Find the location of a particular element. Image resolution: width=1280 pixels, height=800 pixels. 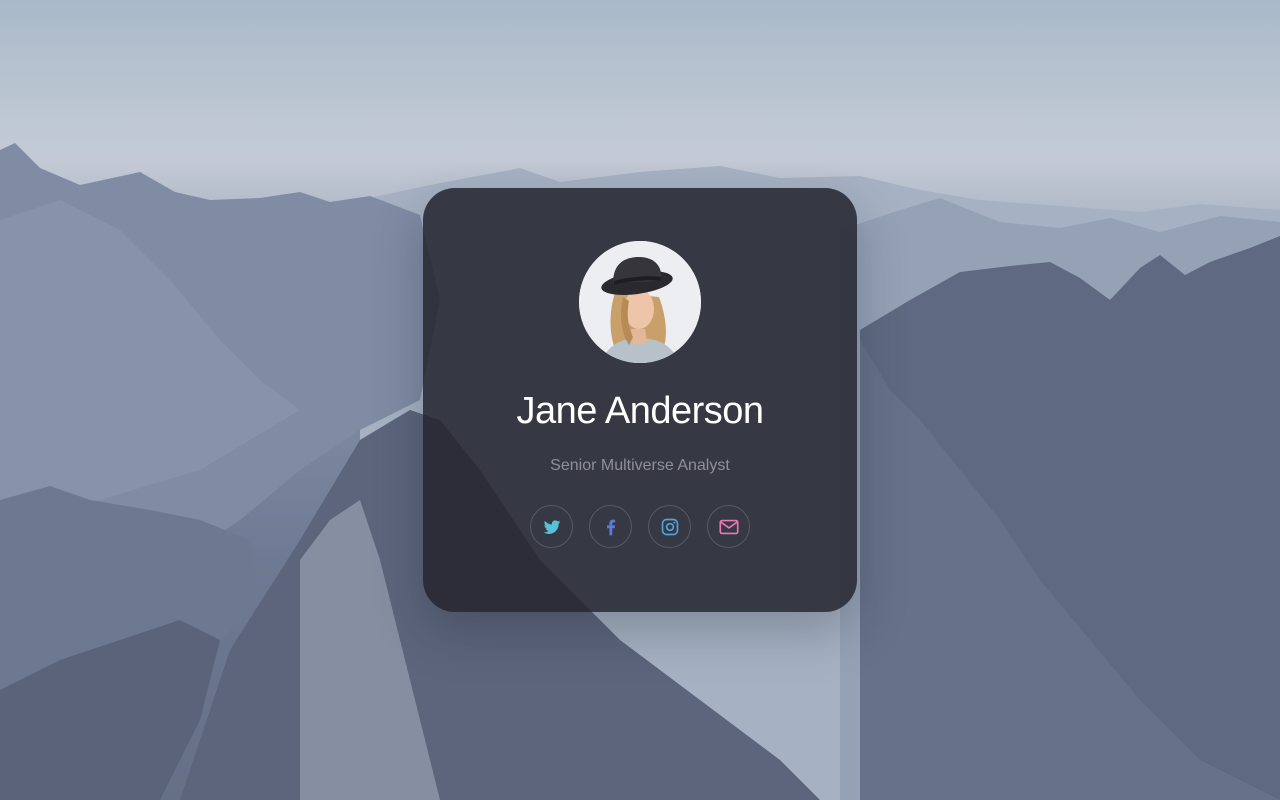

twitter-button is located at coordinates (551, 526).